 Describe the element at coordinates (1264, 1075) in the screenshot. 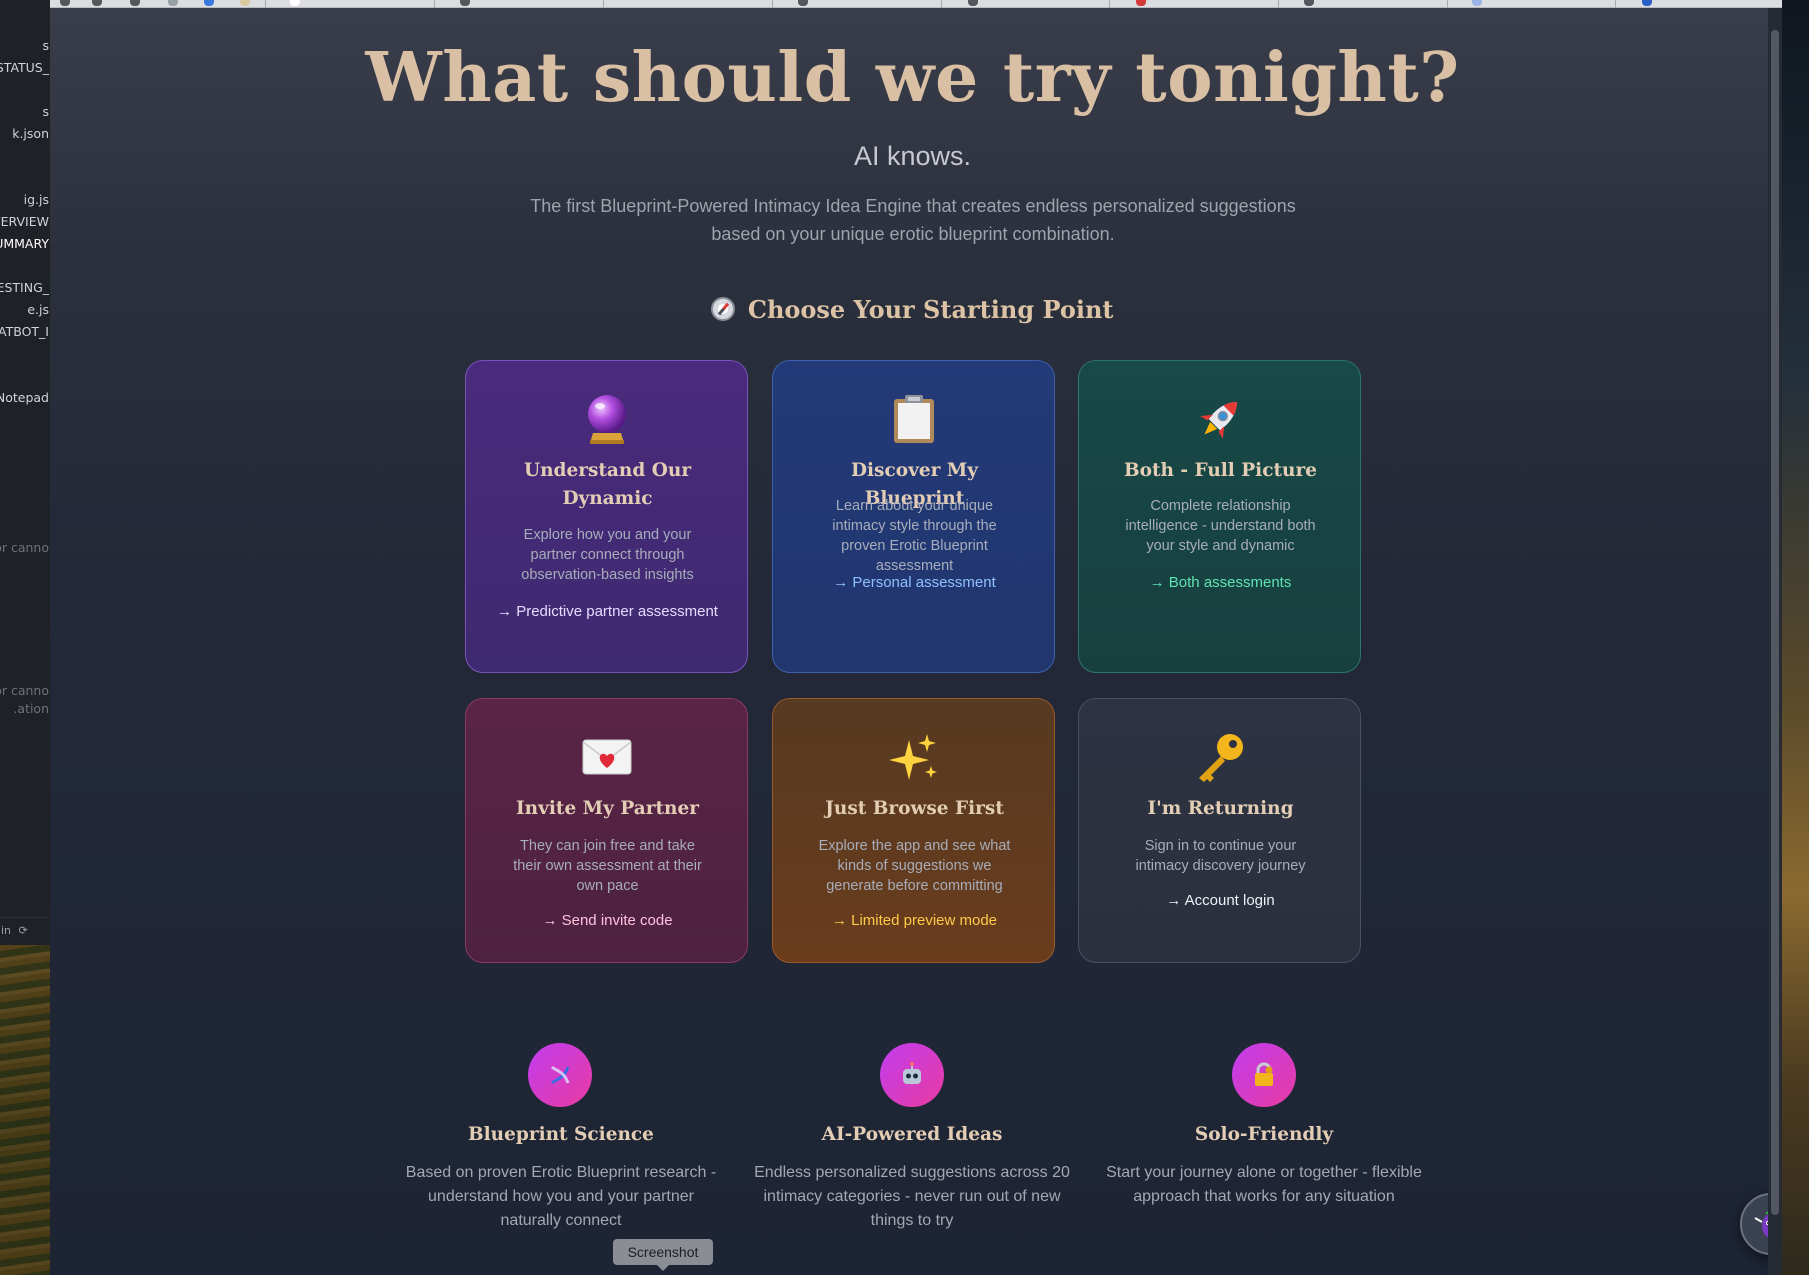

I see `lock-key-icon` at that location.